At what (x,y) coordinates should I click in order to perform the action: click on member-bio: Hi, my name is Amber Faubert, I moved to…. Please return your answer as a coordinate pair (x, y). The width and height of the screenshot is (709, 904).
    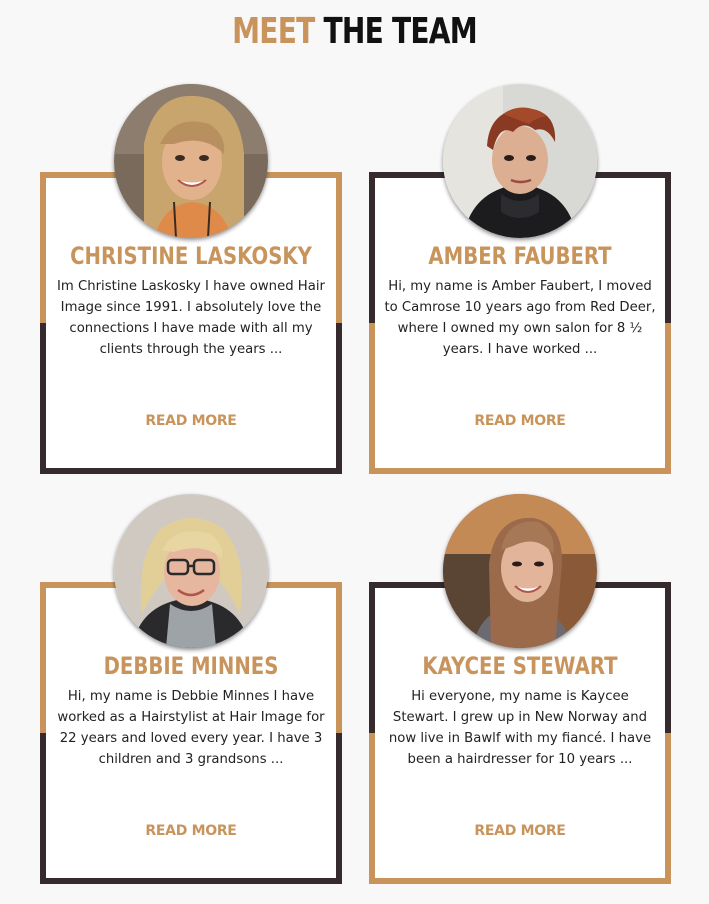
    Looking at the image, I should click on (520, 317).